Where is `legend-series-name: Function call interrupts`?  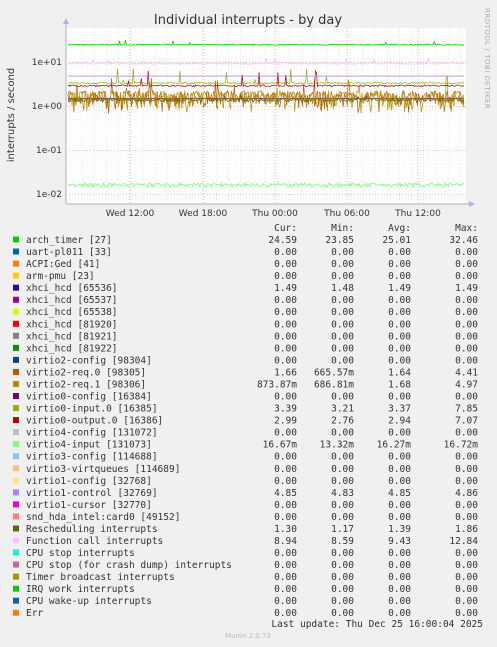
legend-series-name: Function call interrupts is located at coordinates (94, 541).